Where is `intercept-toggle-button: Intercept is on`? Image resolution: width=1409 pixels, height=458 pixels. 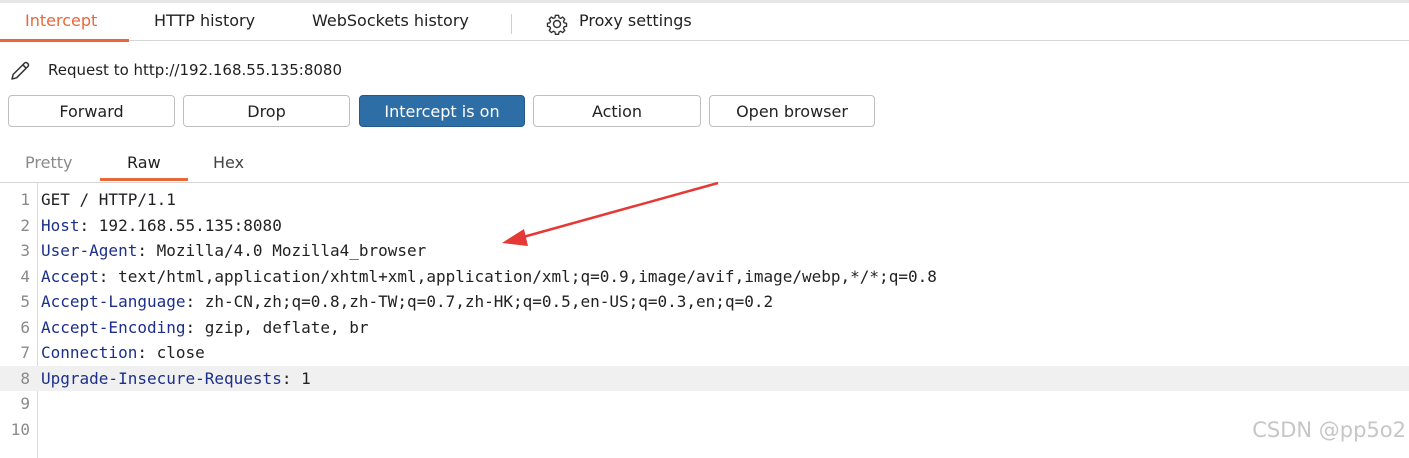 intercept-toggle-button: Intercept is on is located at coordinates (442, 111).